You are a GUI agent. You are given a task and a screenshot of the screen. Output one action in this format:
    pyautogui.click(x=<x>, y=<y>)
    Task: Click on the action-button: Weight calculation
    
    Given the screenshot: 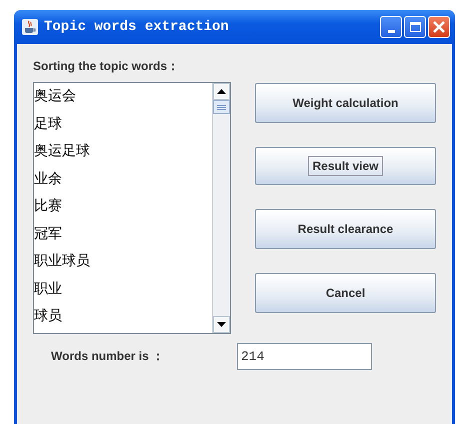 What is the action you would take?
    pyautogui.click(x=345, y=103)
    